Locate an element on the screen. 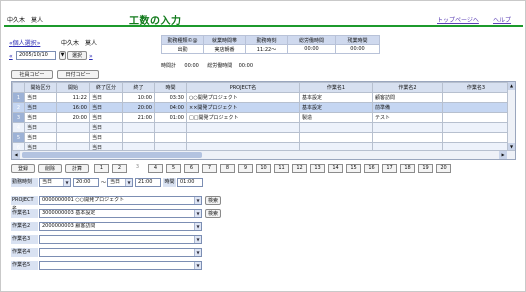  page-button: 14 is located at coordinates (335, 168).